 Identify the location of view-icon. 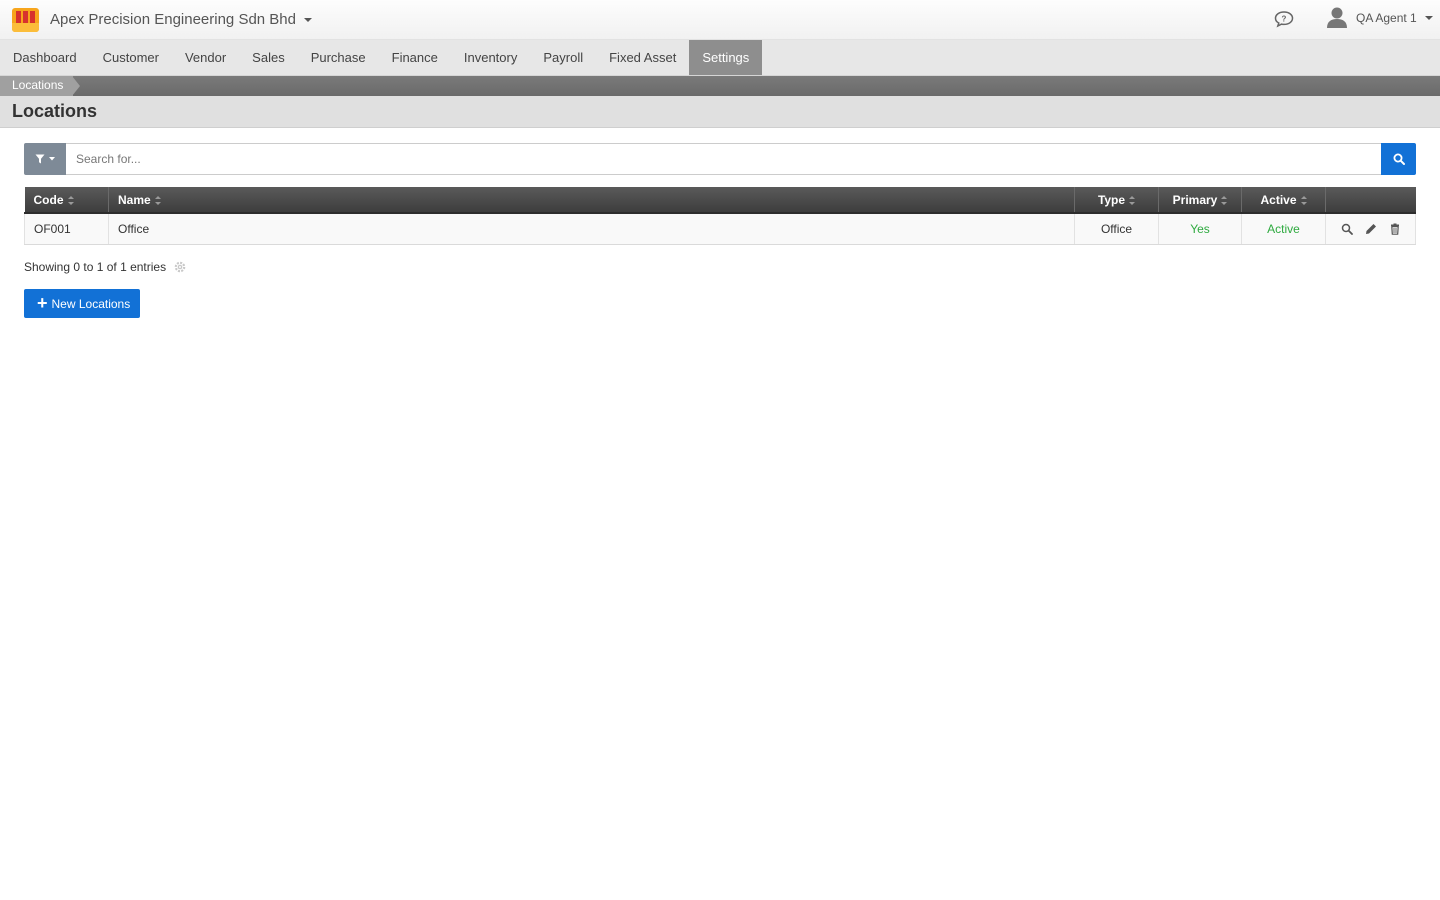
(1347, 229).